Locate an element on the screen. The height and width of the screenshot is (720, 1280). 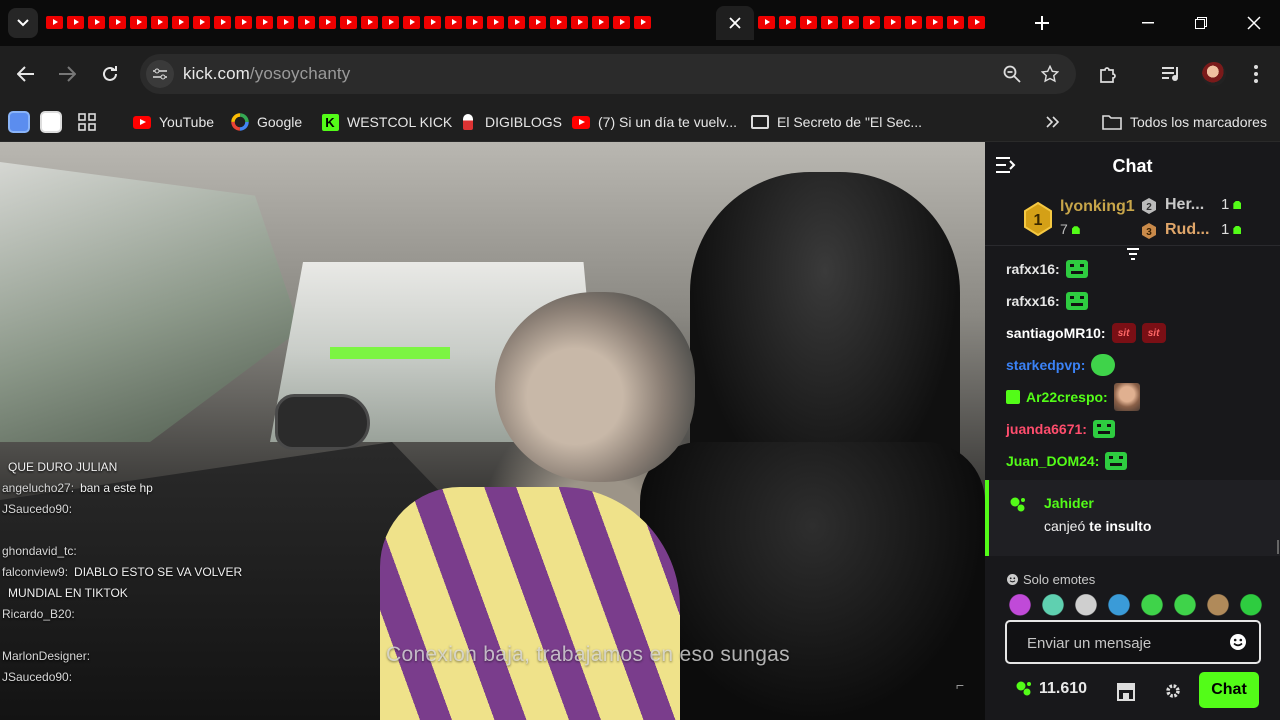
media-control-button is located at coordinates (1172, 74).